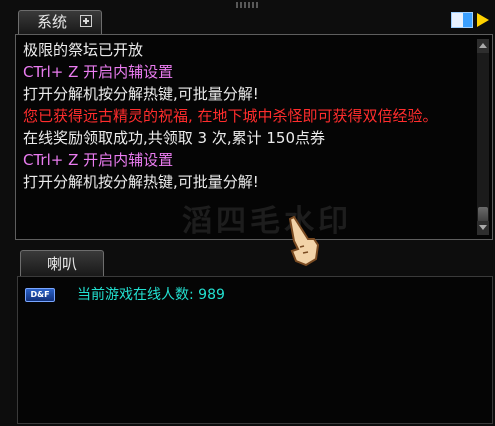 The height and width of the screenshot is (426, 495). What do you see at coordinates (483, 46) in the screenshot?
I see `scroll-up-icon` at bounding box center [483, 46].